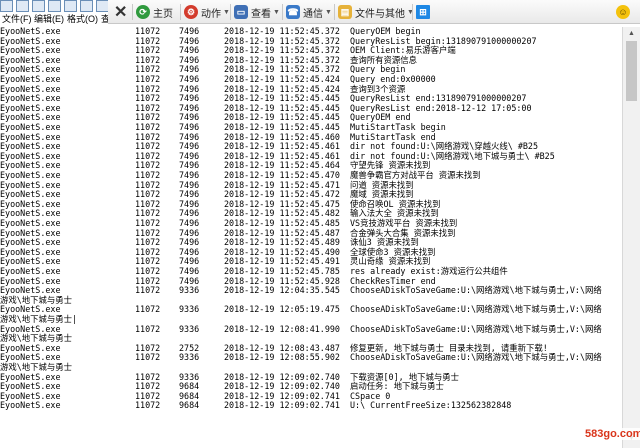 The height and width of the screenshot is (448, 640). Describe the element at coordinates (404, 223) in the screenshot. I see `log-message: VS竞技游戏平台 资源未找到` at that location.